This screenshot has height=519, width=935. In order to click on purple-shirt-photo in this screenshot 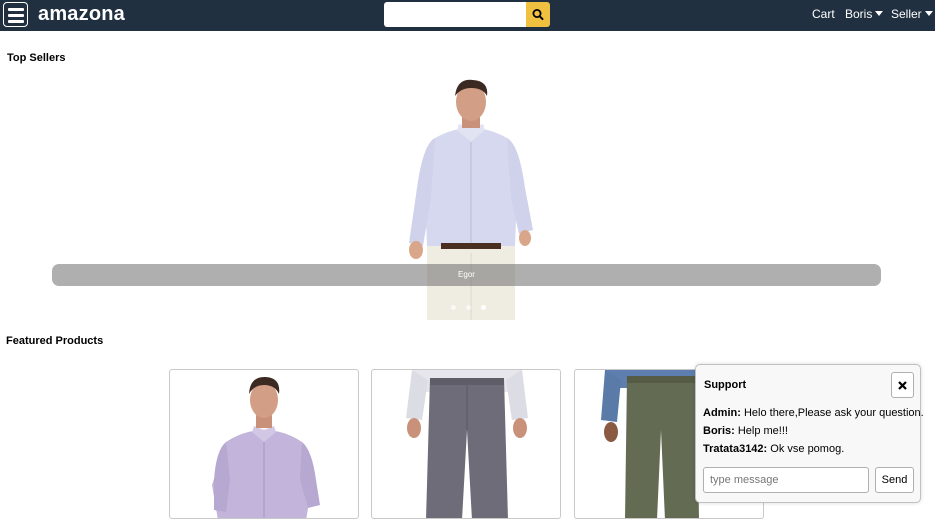, I will do `click(264, 444)`.